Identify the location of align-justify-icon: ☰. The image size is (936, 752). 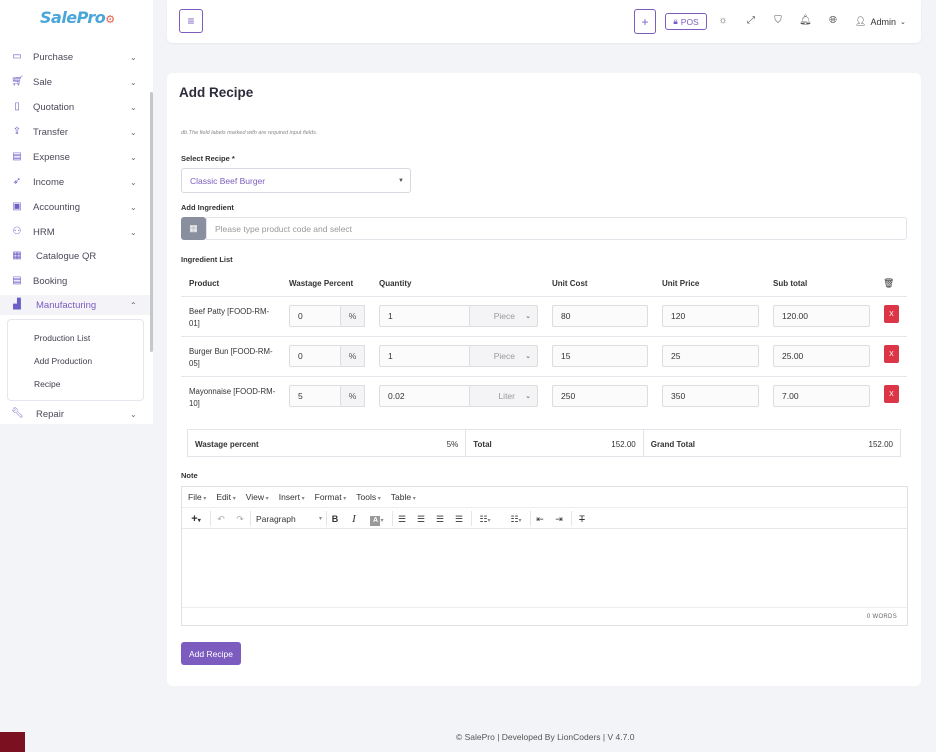
(459, 519).